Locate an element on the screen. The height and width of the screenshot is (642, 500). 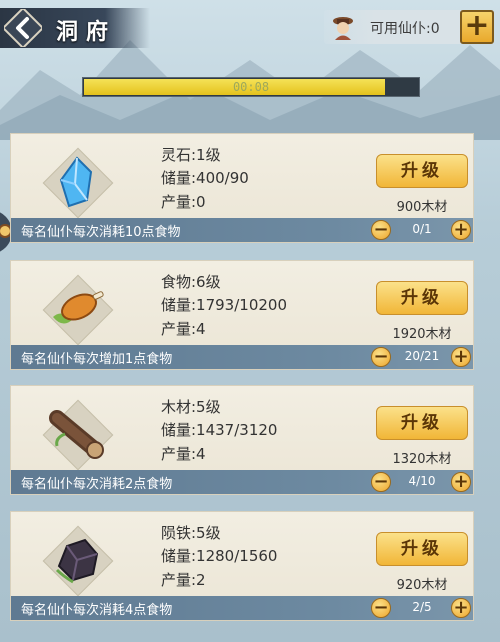
servant-avatar-icon is located at coordinates (343, 28).